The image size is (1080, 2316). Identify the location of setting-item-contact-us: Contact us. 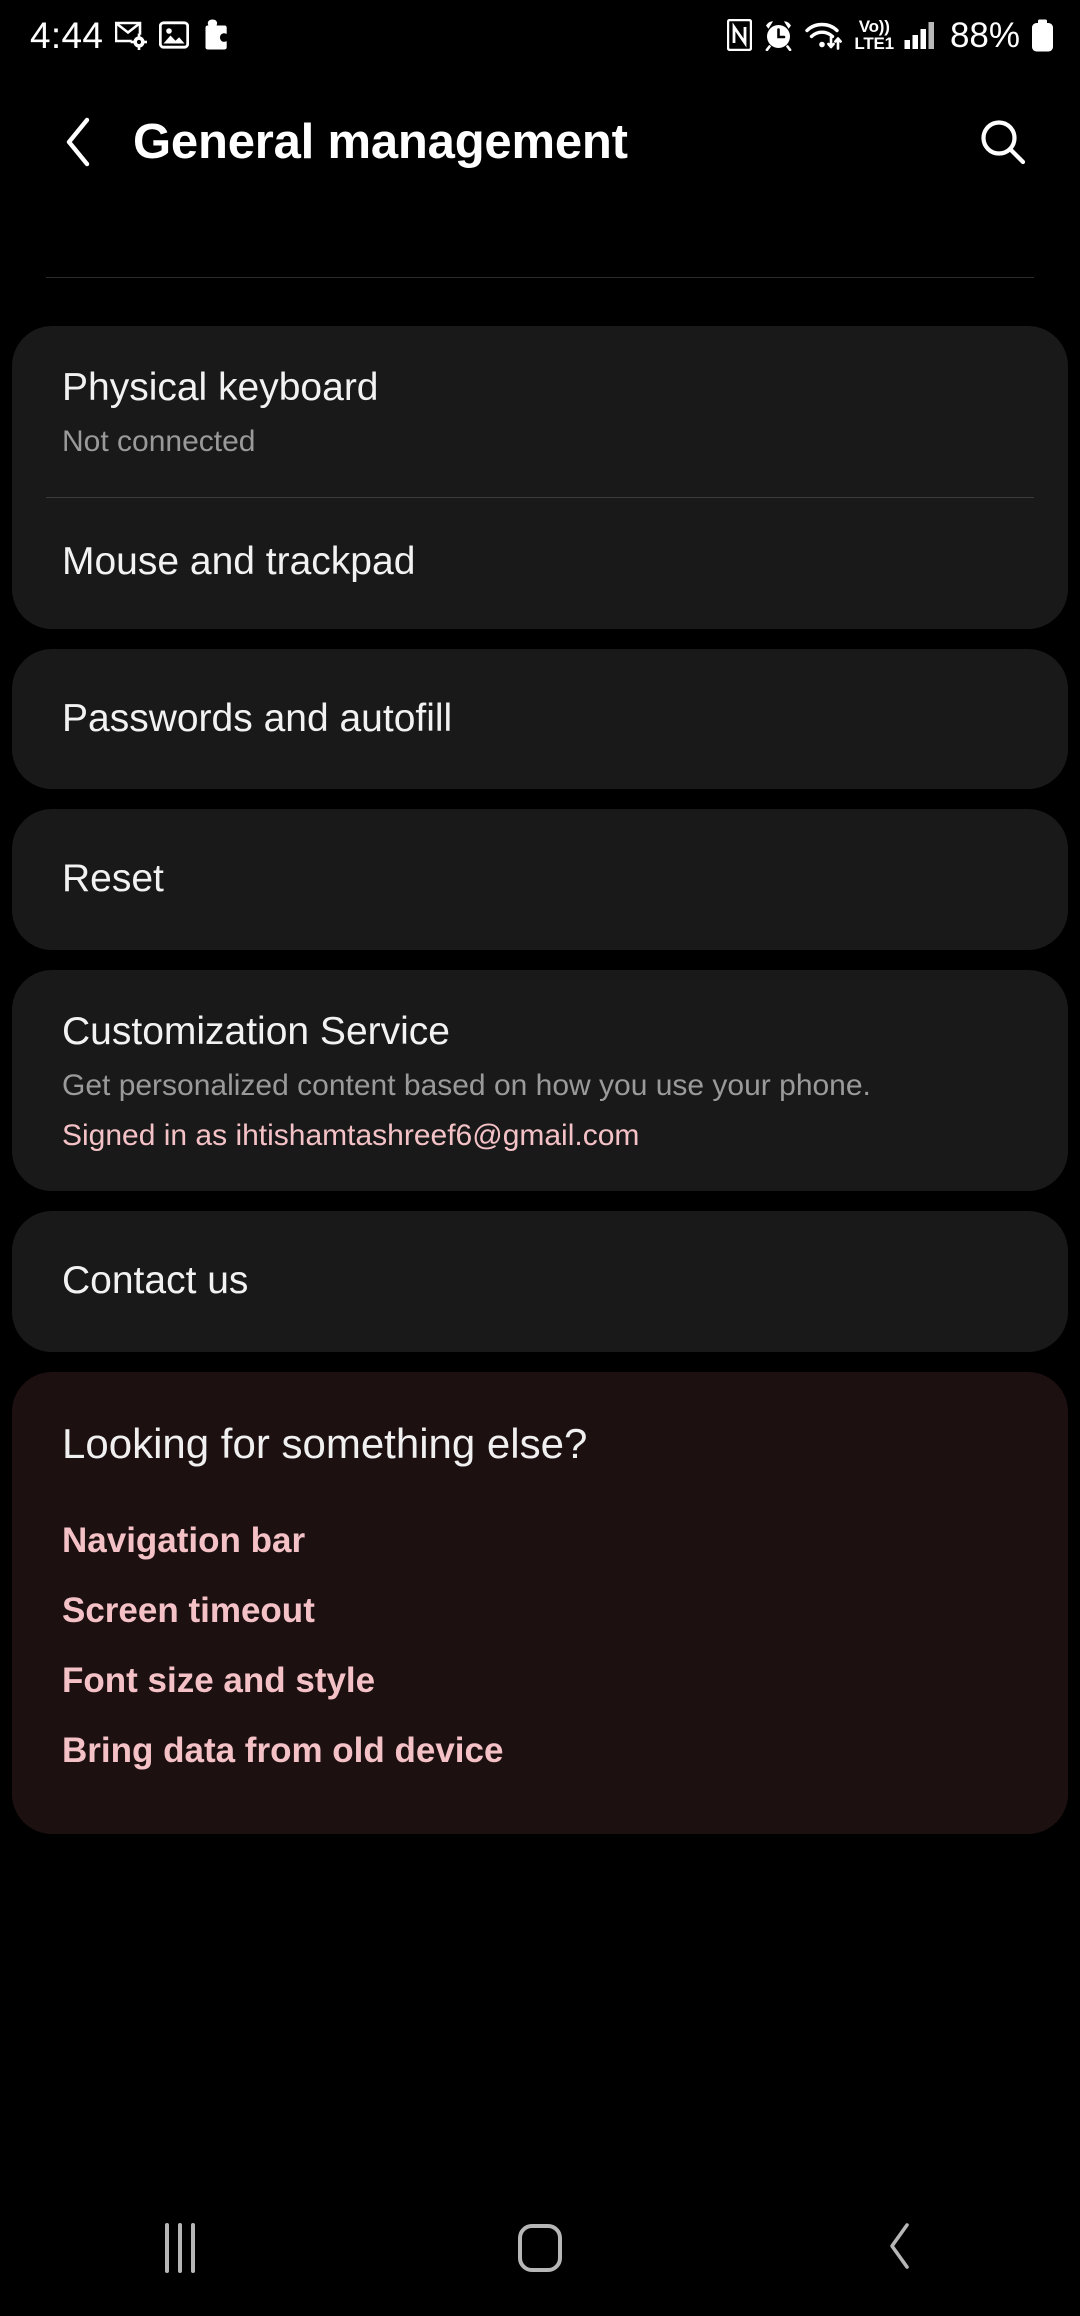
(540, 1281).